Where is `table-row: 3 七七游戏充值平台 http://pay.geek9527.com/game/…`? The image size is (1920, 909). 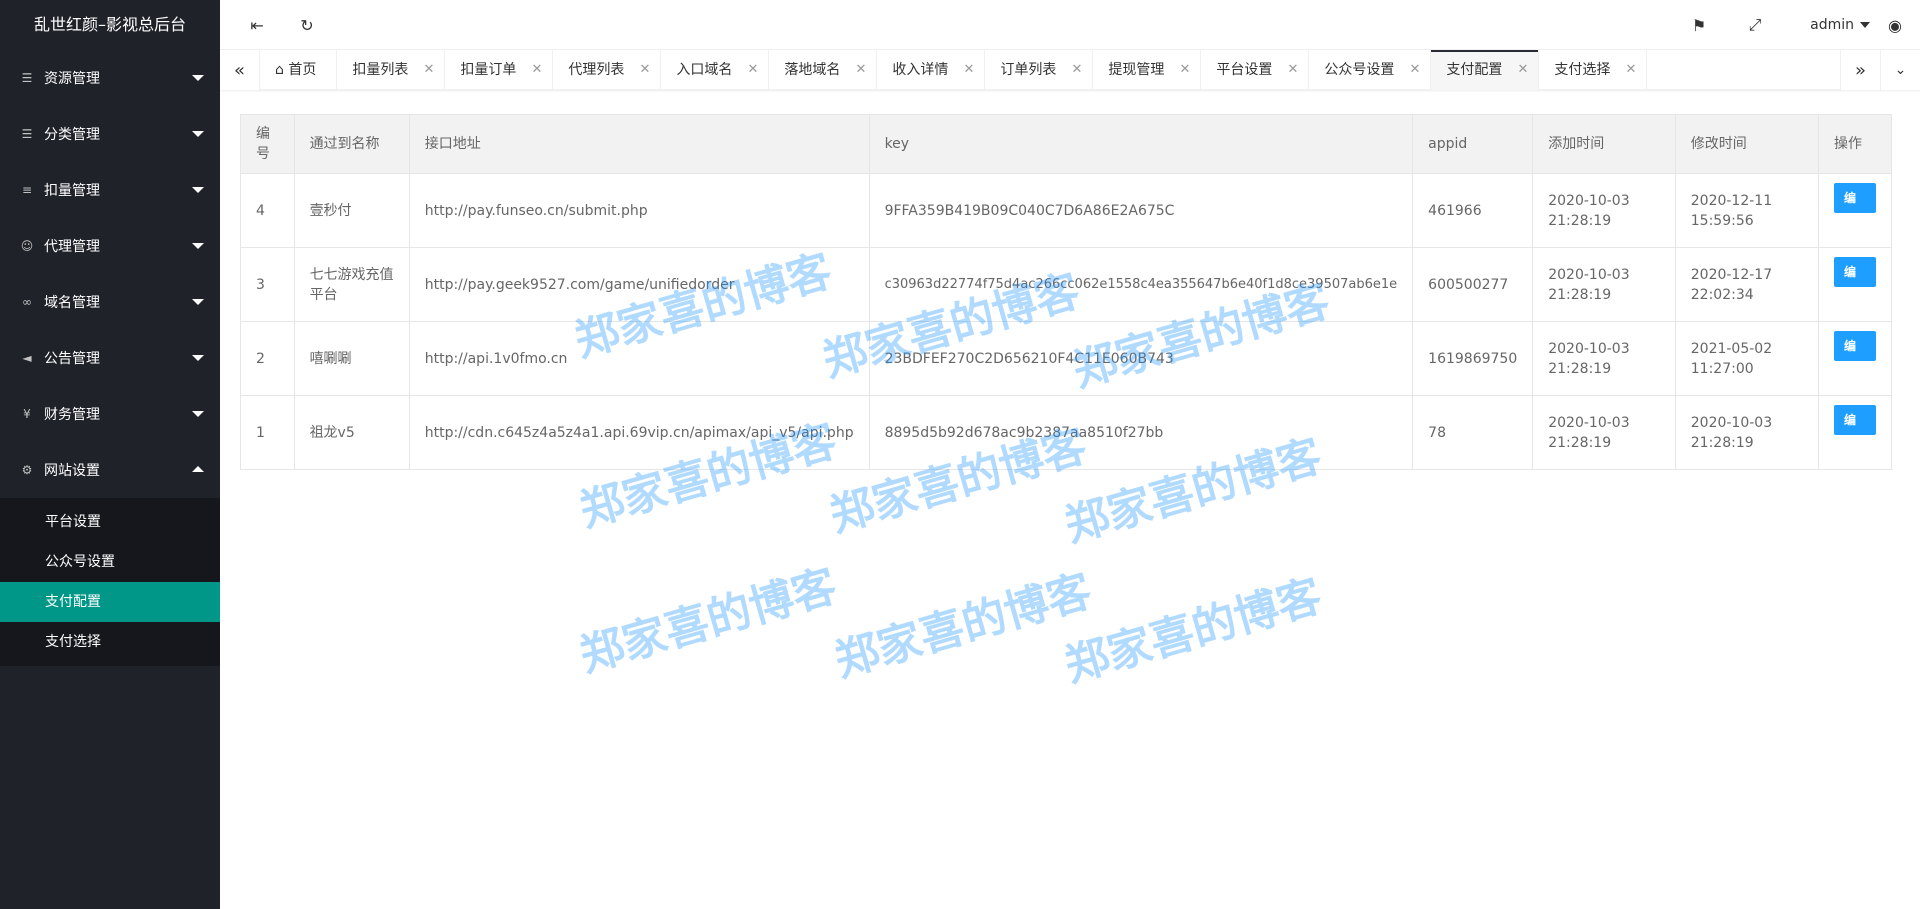
table-row: 3 七七游戏充值平台 http://pay.geek9527.com/game/… is located at coordinates (1066, 284).